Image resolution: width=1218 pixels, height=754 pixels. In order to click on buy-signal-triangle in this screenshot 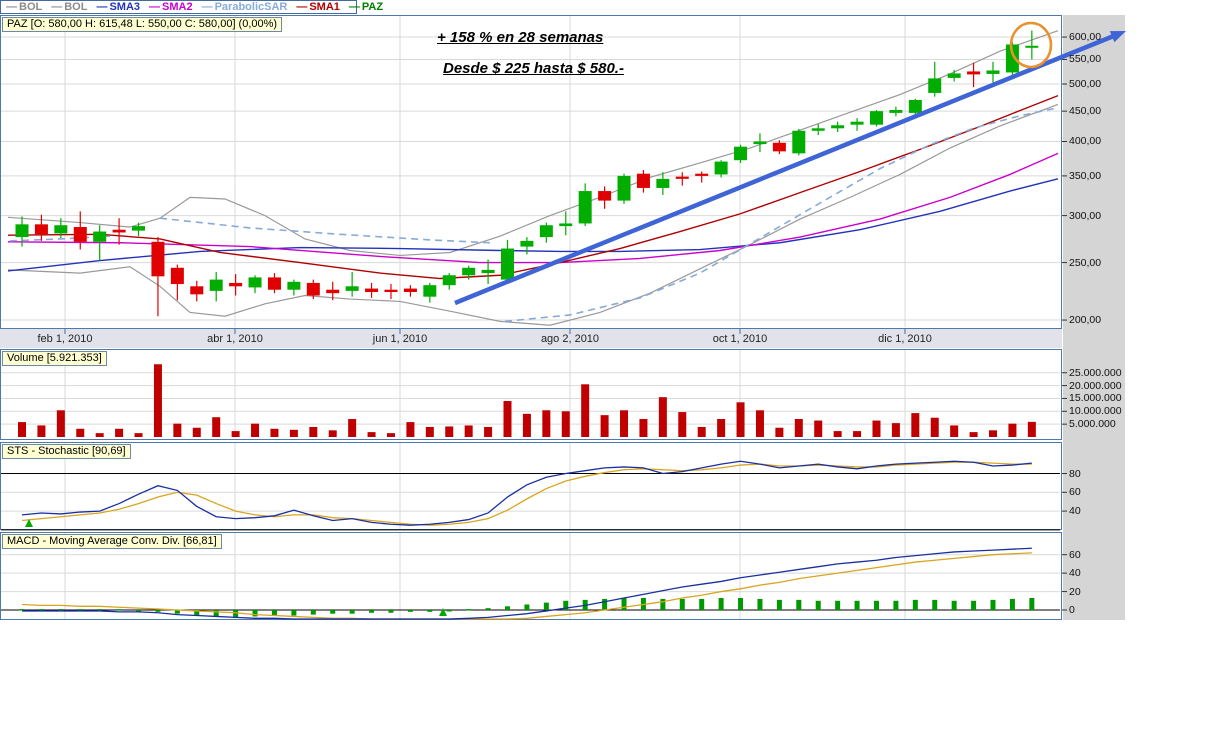, I will do `click(443, 612)`.